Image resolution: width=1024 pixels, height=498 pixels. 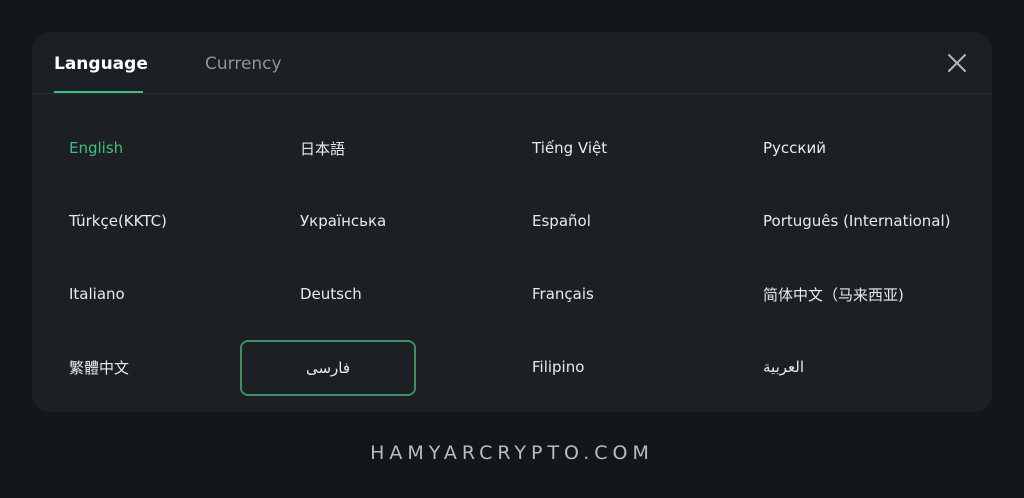 What do you see at coordinates (512, 453) in the screenshot?
I see `footer-watermark: HAMYARCRYPTO.COM` at bounding box center [512, 453].